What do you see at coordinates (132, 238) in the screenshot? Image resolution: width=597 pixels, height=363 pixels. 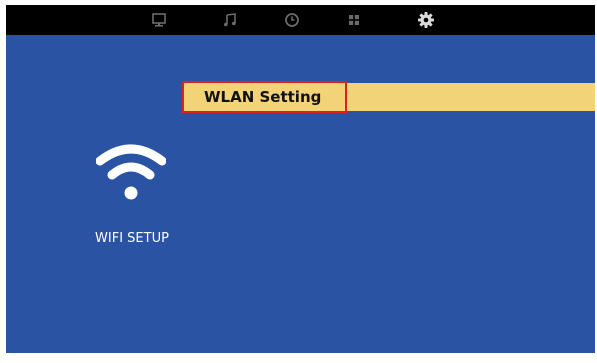 I see `section-title: WIFI SETUP` at bounding box center [132, 238].